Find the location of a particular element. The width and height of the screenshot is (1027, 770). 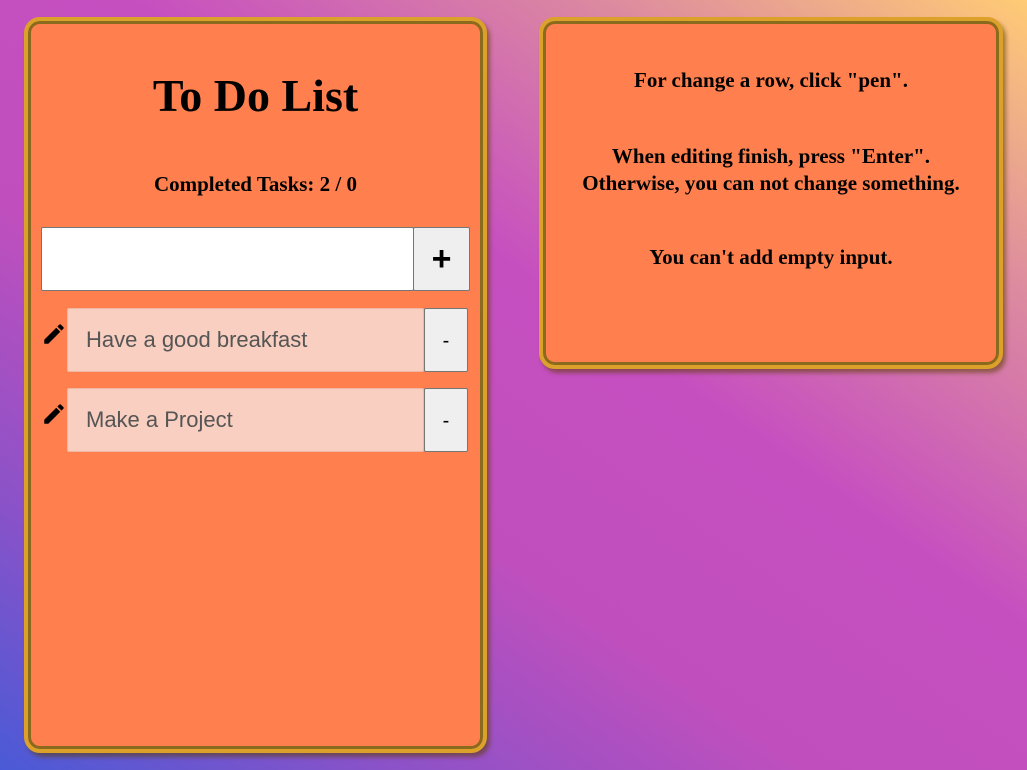

task-item: Make a Project - is located at coordinates (256, 420).